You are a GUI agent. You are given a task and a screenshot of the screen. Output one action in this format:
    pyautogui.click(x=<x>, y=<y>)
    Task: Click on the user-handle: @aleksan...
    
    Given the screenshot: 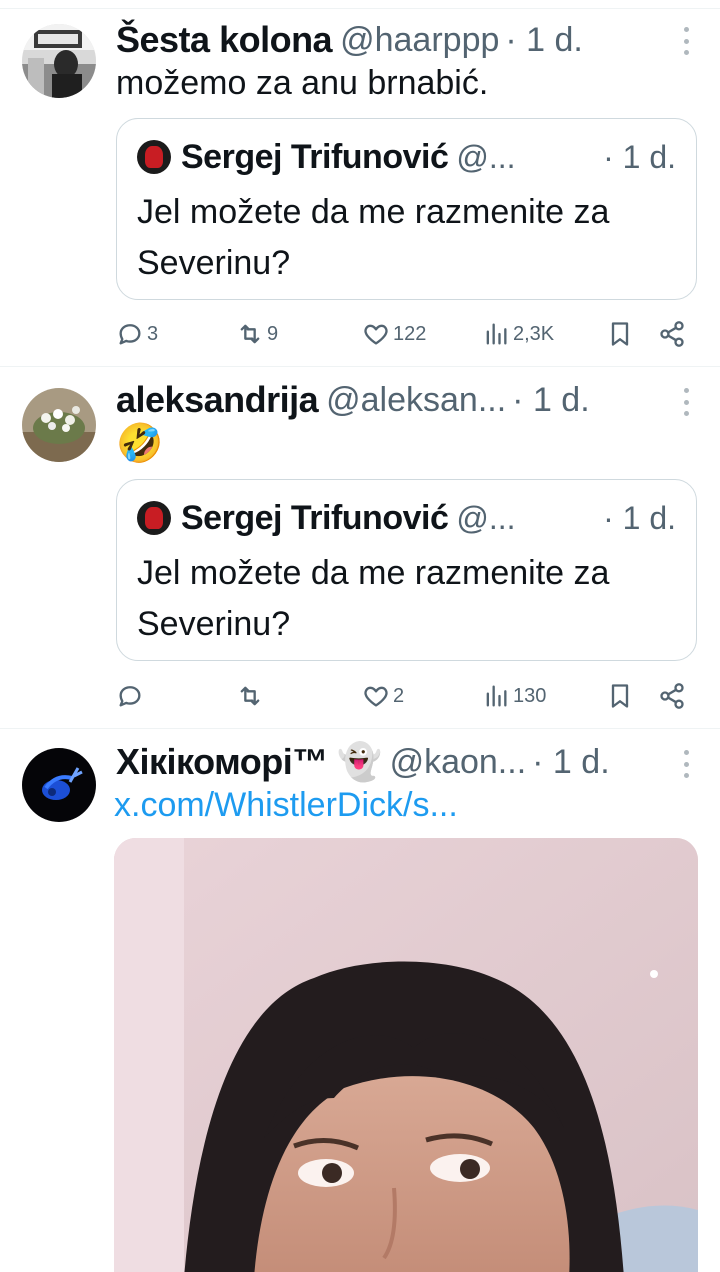 What is the action you would take?
    pyautogui.click(x=416, y=400)
    